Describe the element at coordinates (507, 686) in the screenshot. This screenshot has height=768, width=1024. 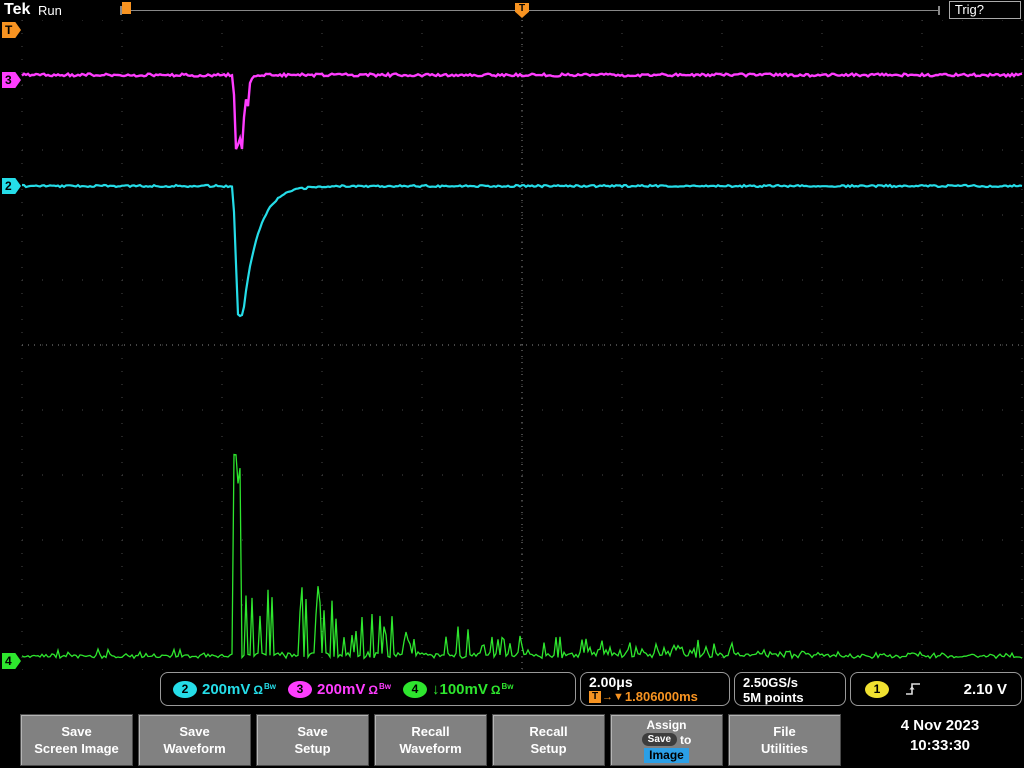
I see `ch4-bandwidth-indicator: Bw` at that location.